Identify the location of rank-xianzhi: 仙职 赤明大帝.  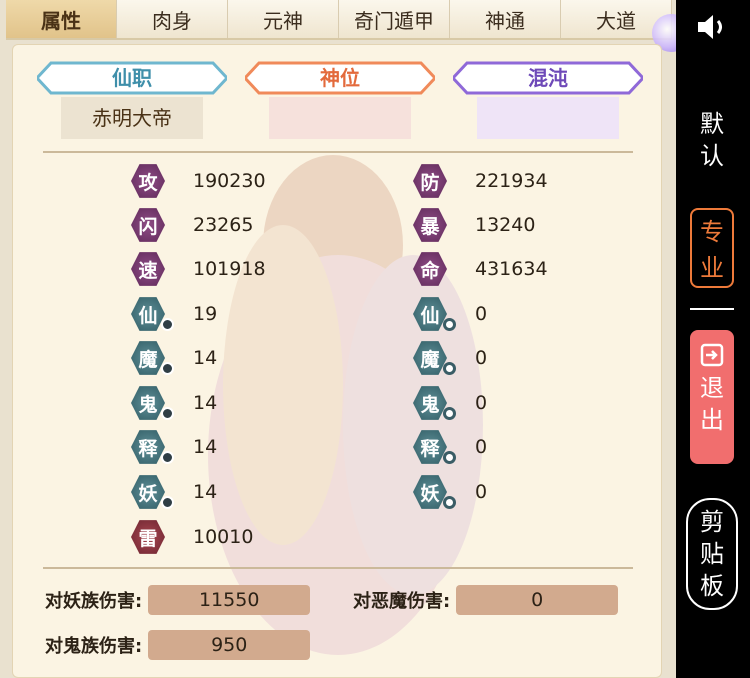
(132, 100).